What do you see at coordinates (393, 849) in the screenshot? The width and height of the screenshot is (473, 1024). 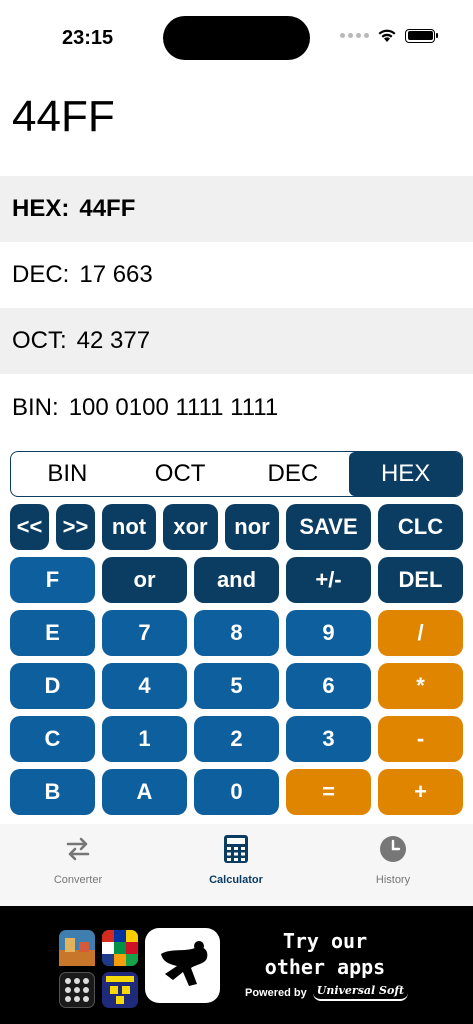 I see `clock-icon` at bounding box center [393, 849].